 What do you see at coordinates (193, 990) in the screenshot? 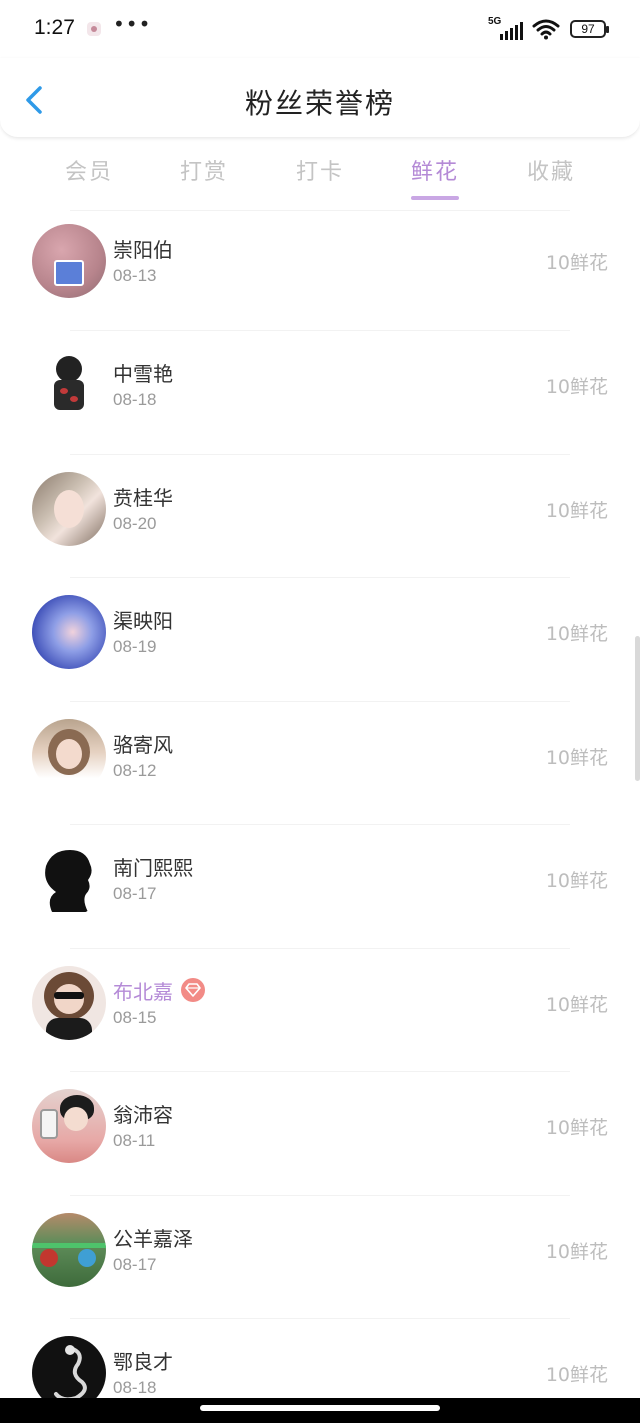
I see `vip-diamond-icon` at bounding box center [193, 990].